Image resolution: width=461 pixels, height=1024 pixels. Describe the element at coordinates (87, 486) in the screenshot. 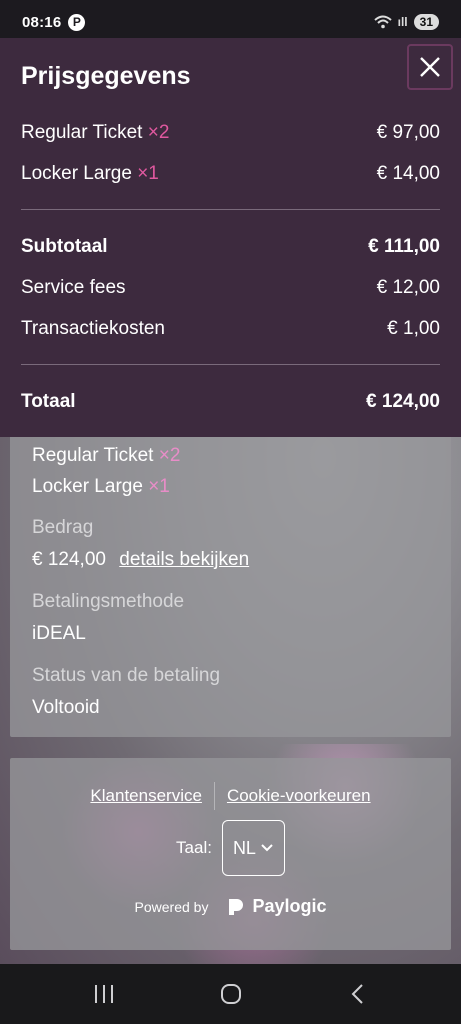

I see `order-item-name: Locker Large` at that location.